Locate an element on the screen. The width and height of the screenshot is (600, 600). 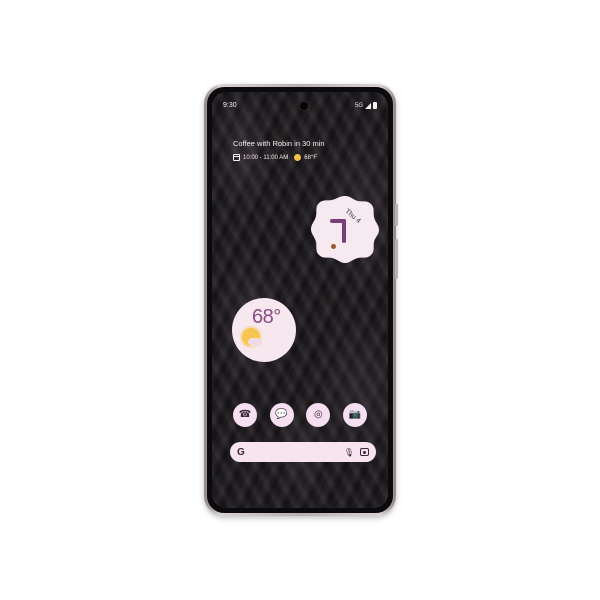
messages-app-icon: 💬 is located at coordinates (281, 415).